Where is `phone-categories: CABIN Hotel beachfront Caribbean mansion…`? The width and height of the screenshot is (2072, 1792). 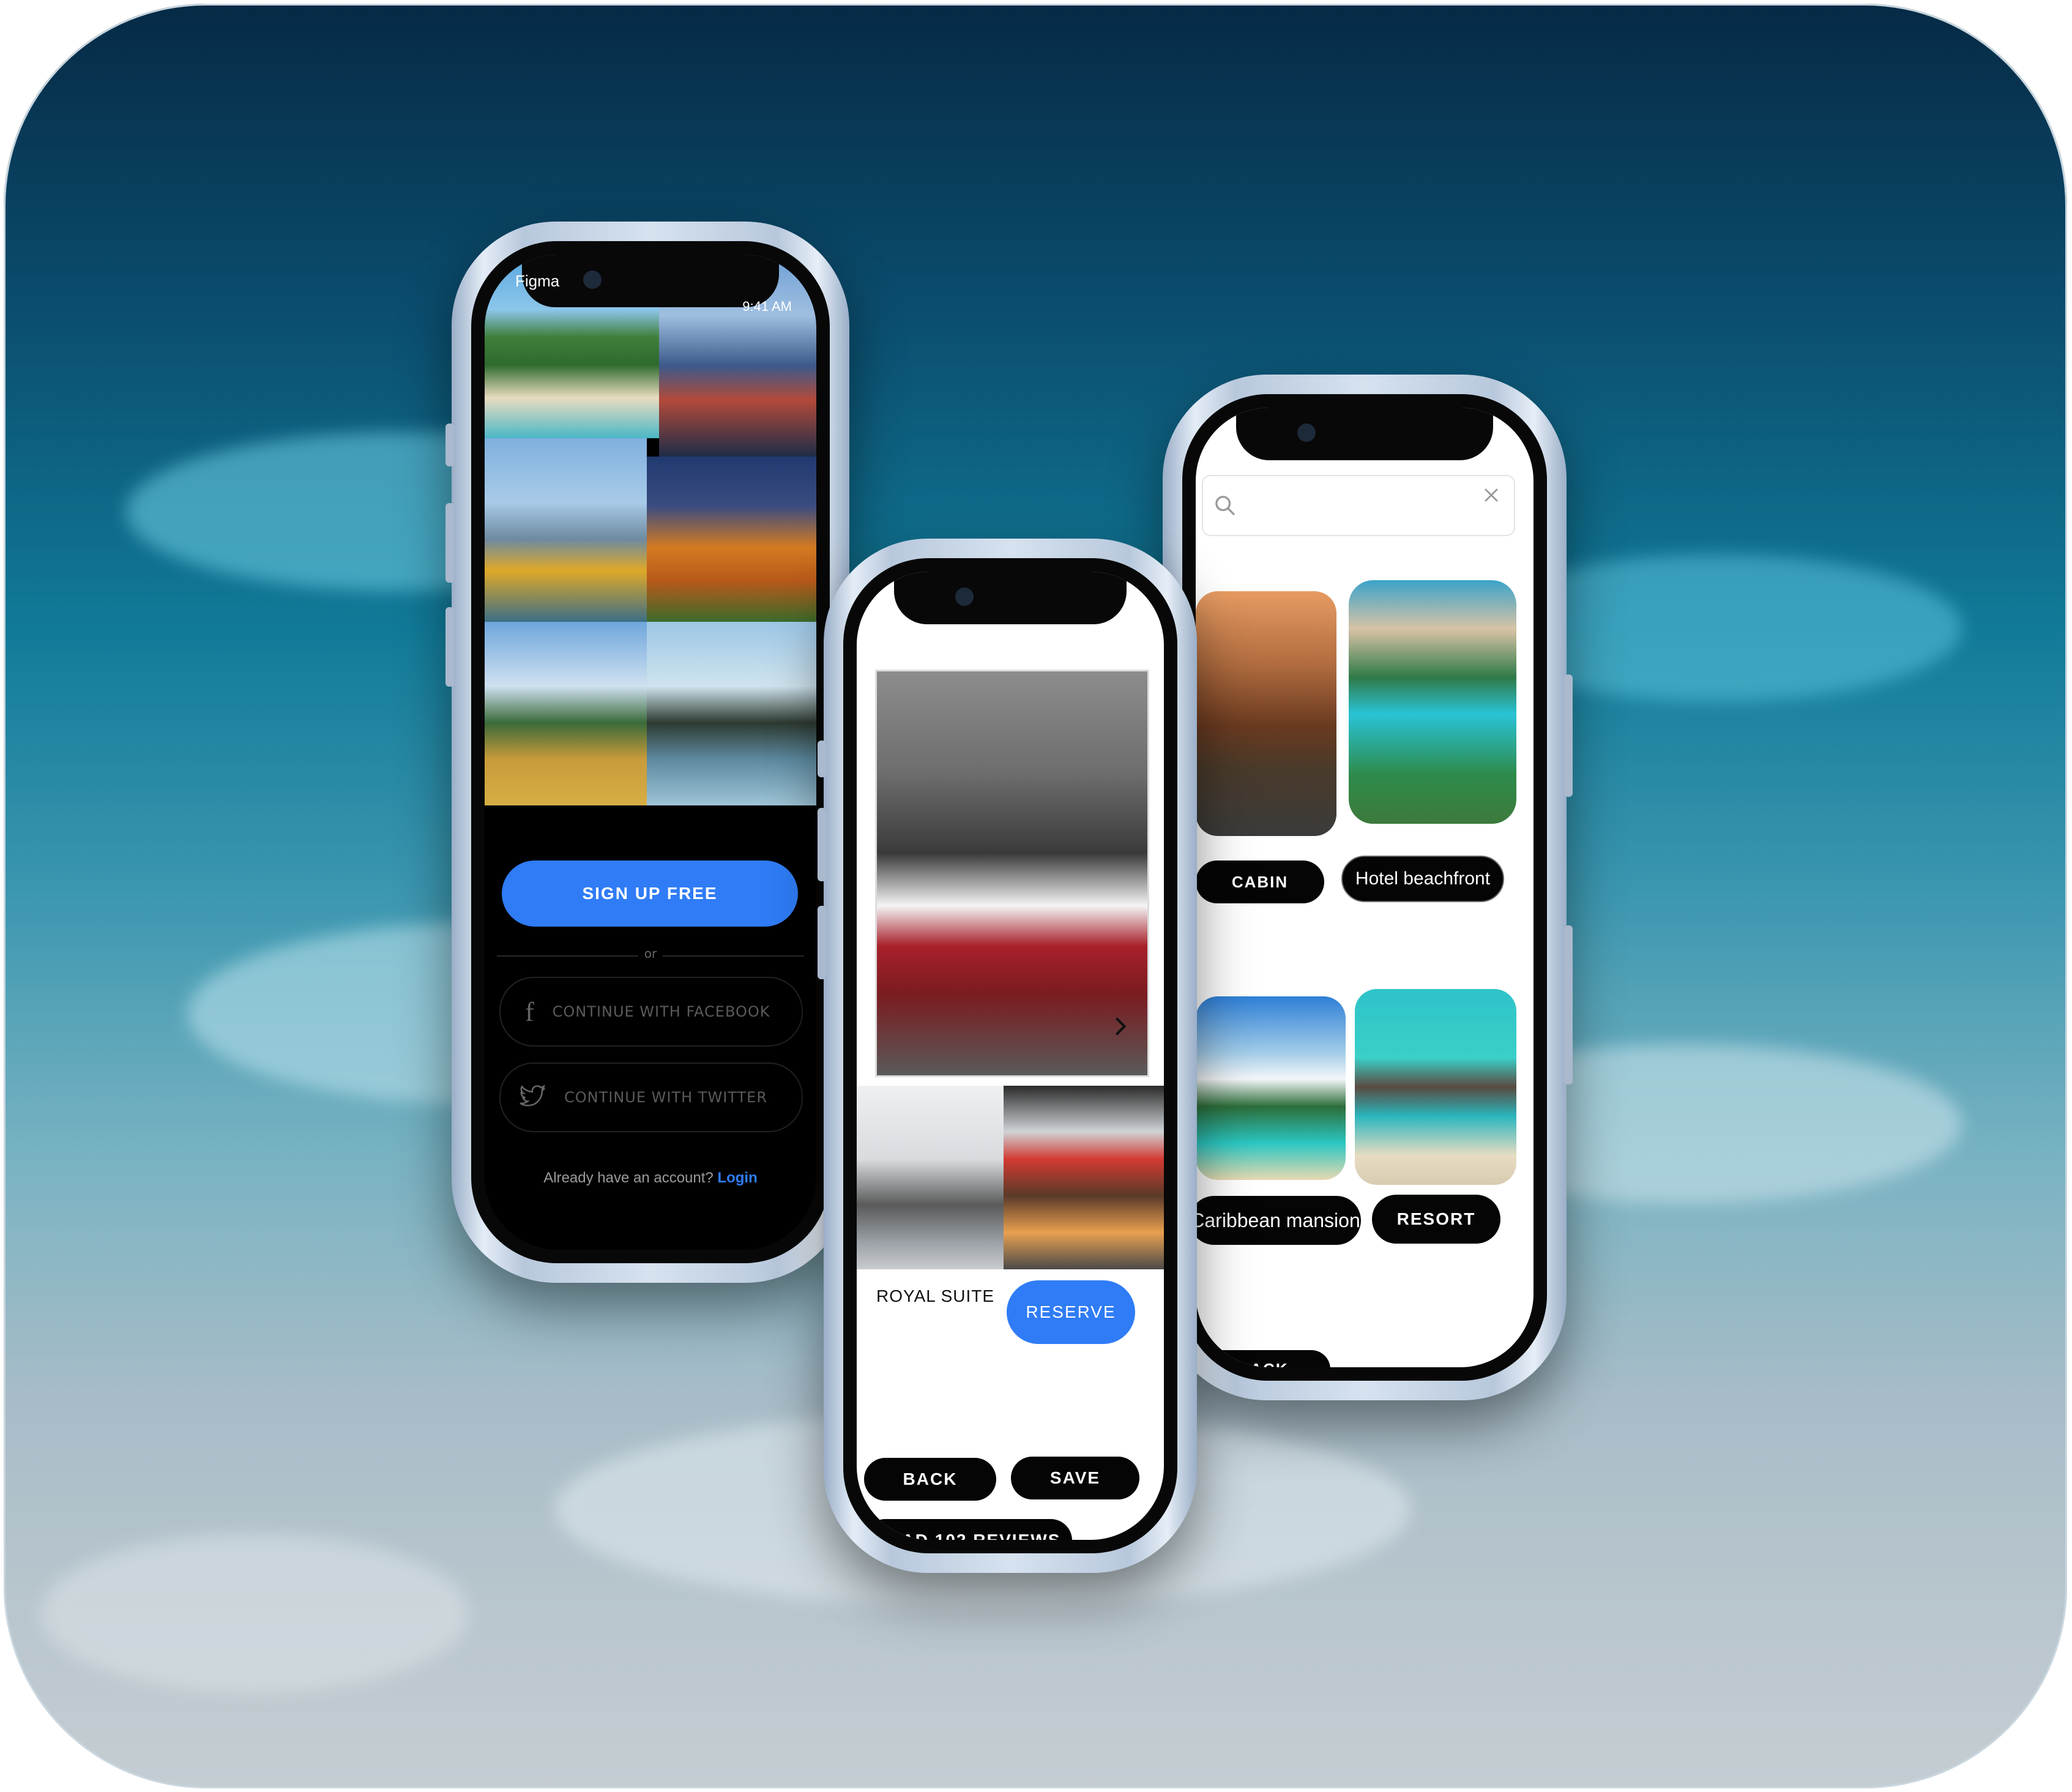
phone-categories: CABIN Hotel beachfront Caribbean mansion… is located at coordinates (1368, 887).